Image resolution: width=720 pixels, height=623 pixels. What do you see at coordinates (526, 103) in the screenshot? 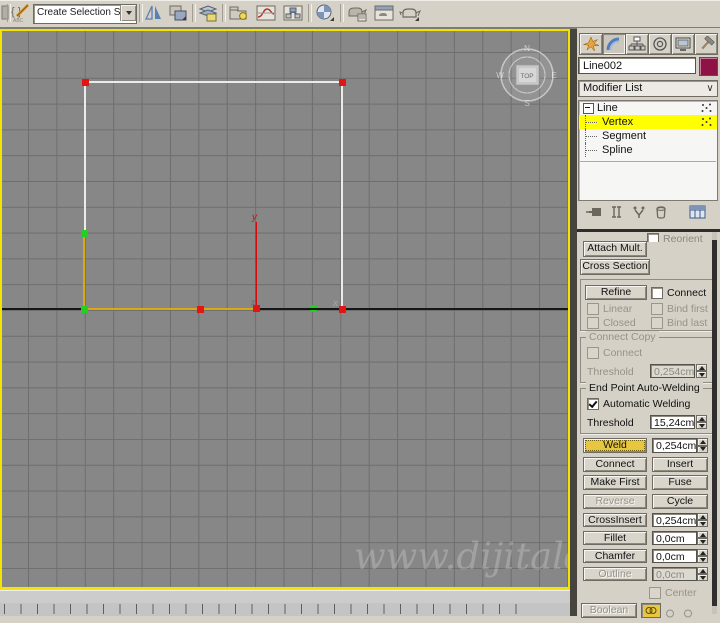
I see `compass-south-label: S` at bounding box center [526, 103].